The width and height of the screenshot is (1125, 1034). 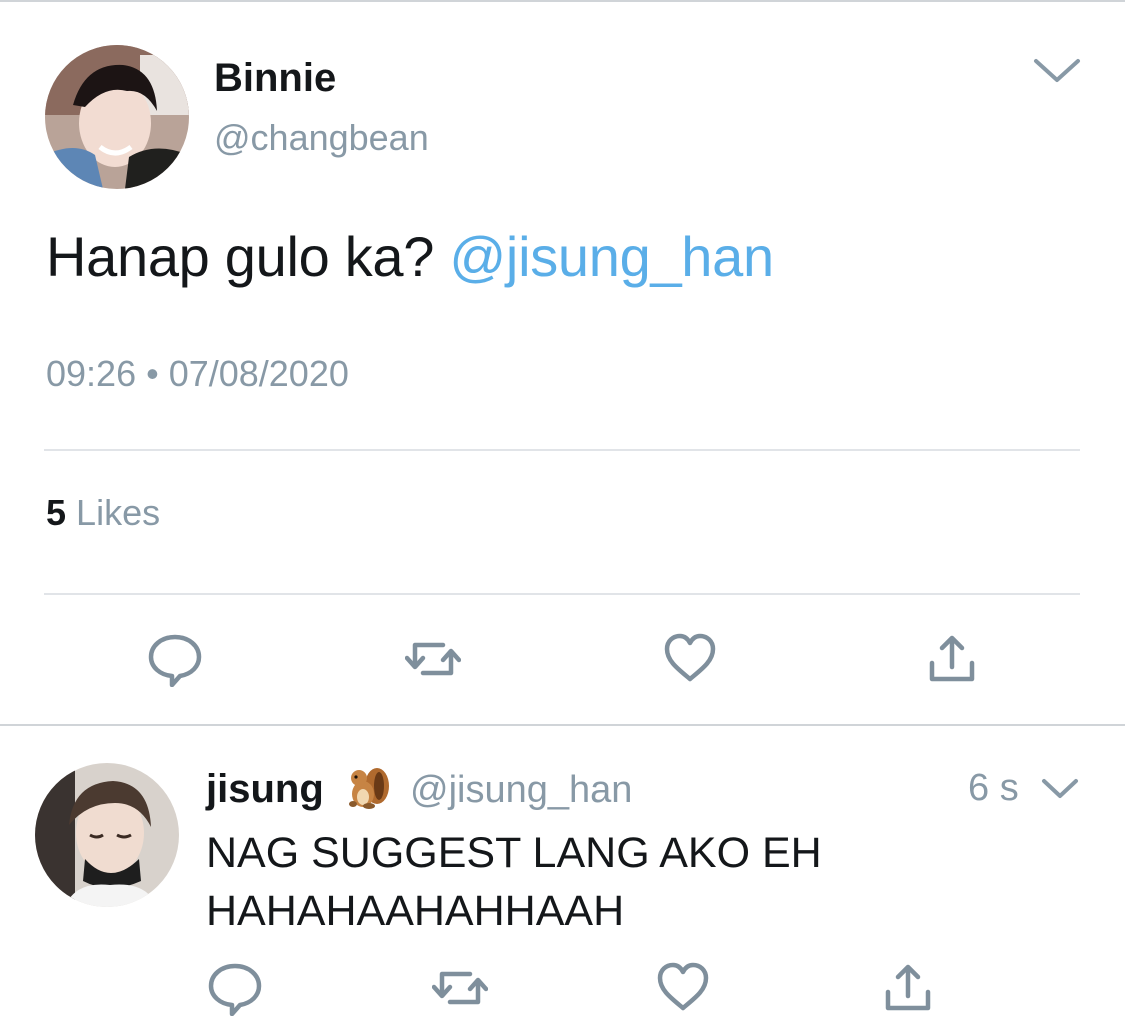 I want to click on author-handle: @changbean, so click(x=321, y=138).